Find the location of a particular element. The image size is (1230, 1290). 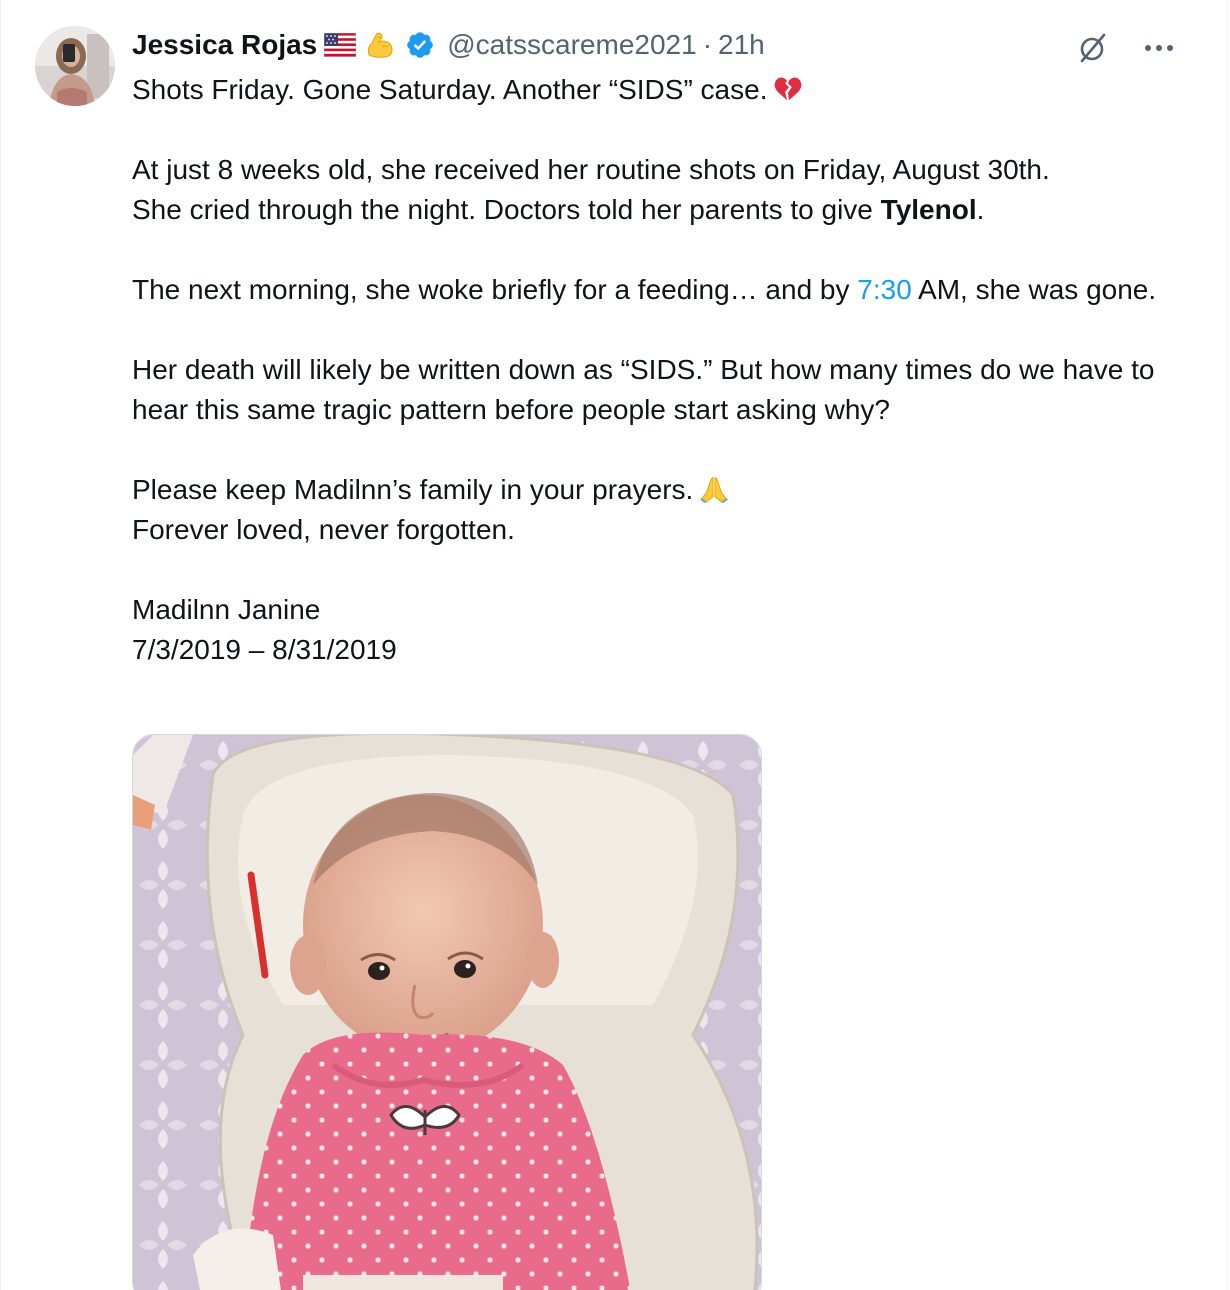

grok-icon is located at coordinates (1093, 48).